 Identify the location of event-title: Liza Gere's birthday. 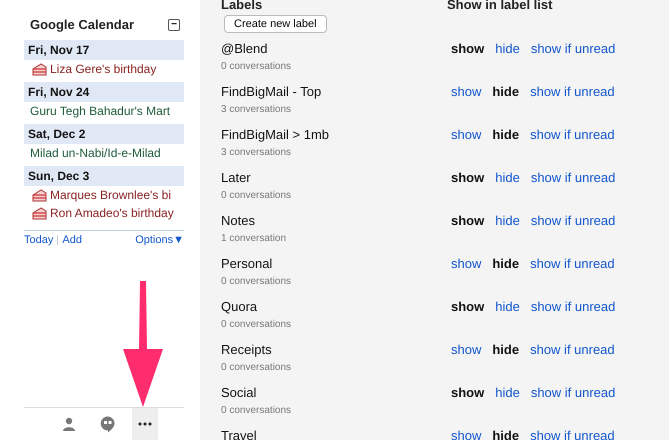
(103, 69).